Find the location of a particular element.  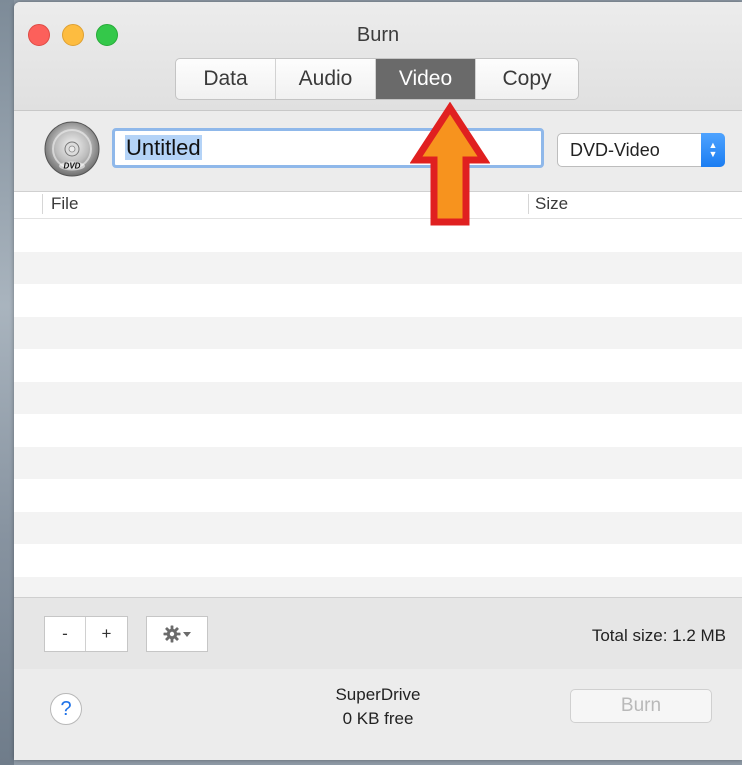

remove-item-button: - is located at coordinates (66, 634).